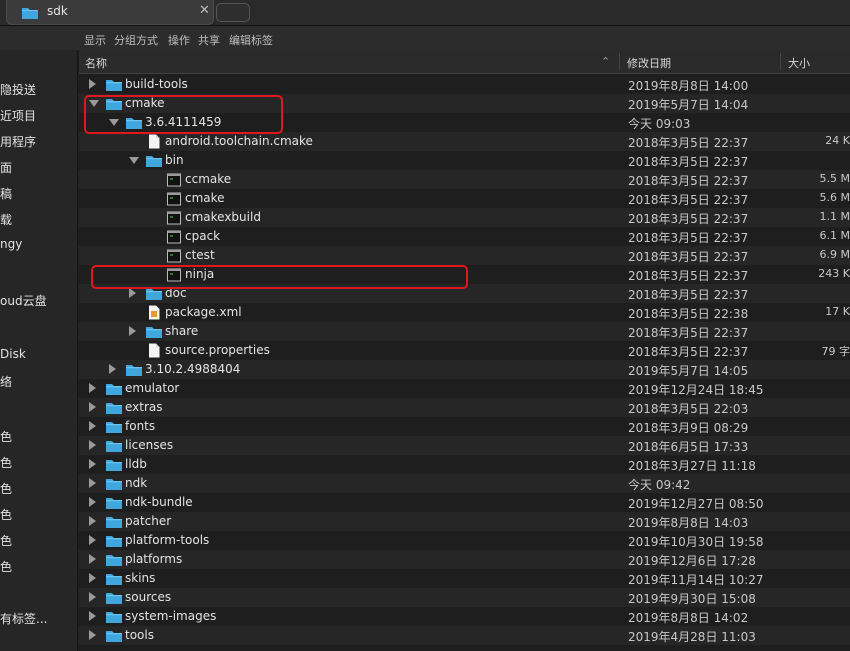 The image size is (850, 651). Describe the element at coordinates (464, 160) in the screenshot. I see `file-row: bin 2018年3月5日 22:37` at that location.